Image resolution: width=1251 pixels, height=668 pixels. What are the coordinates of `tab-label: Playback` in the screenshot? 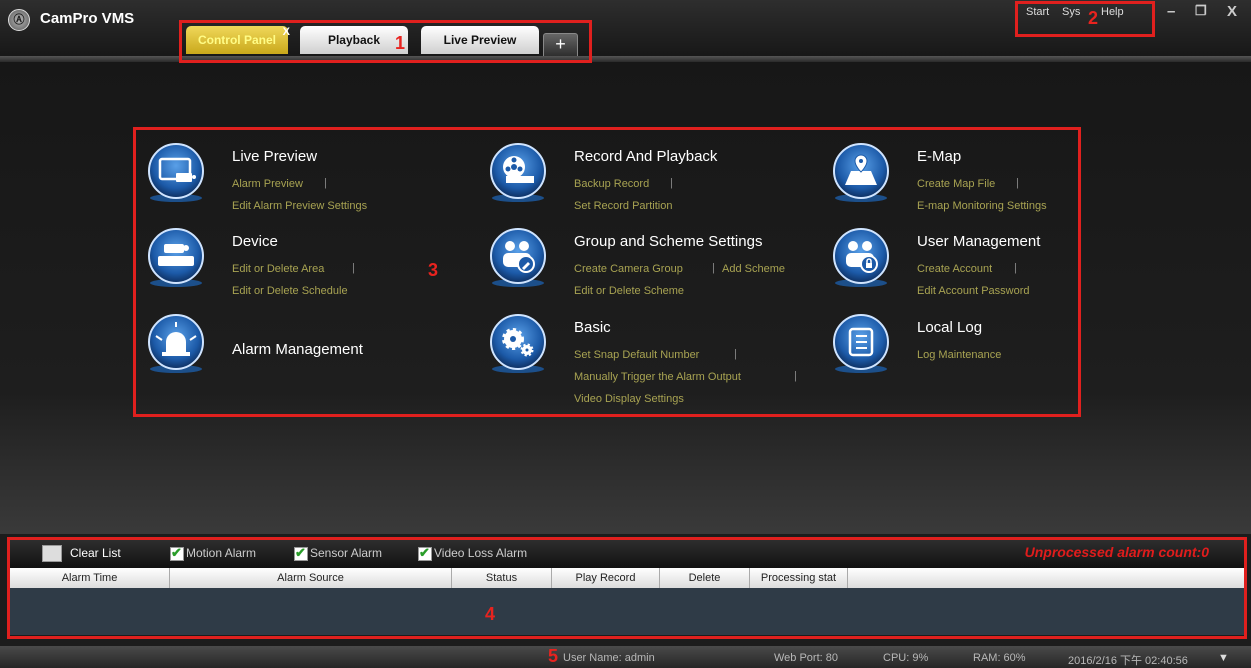 It's located at (354, 40).